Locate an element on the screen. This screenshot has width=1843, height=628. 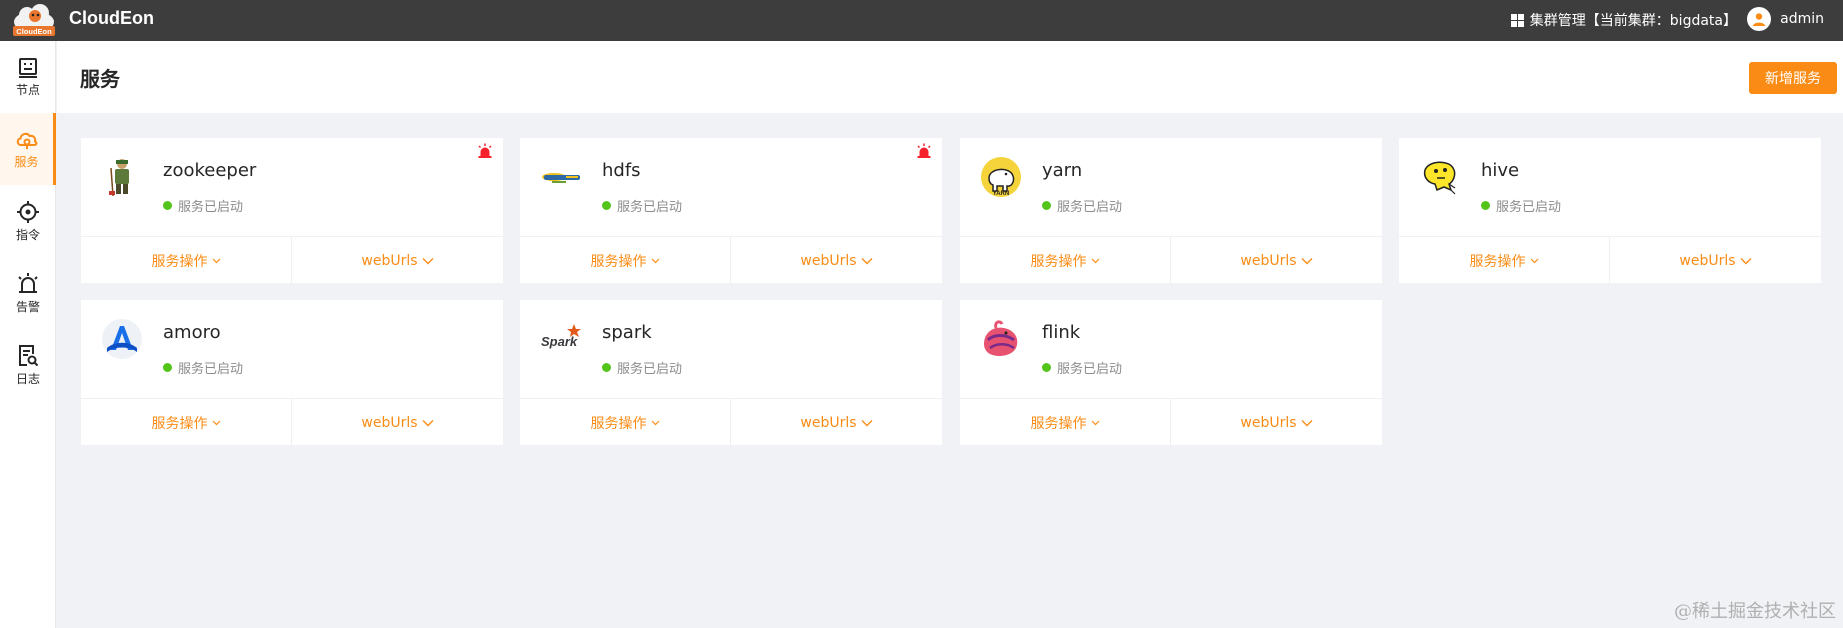
service-card-zookeeper: zookeeper 服务已启动 服务操作 webUrls is located at coordinates (292, 211).